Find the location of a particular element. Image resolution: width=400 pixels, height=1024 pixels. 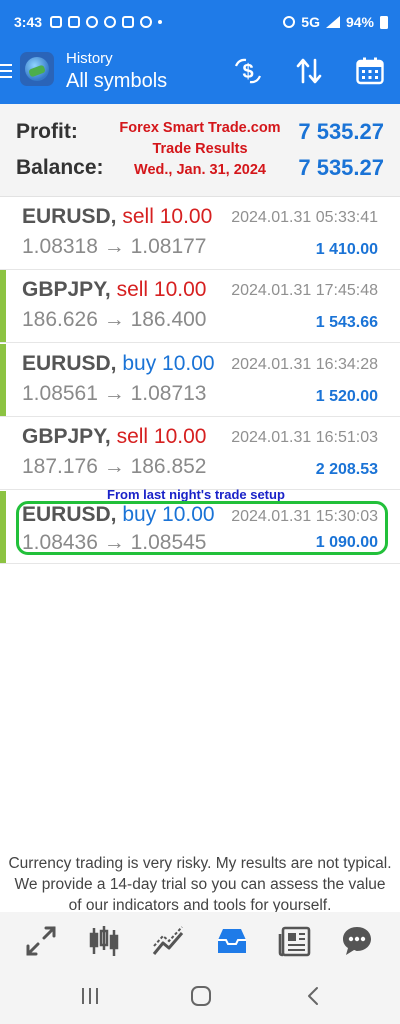

trade-title: EURUSD, sell 10.00 is located at coordinates (117, 217).